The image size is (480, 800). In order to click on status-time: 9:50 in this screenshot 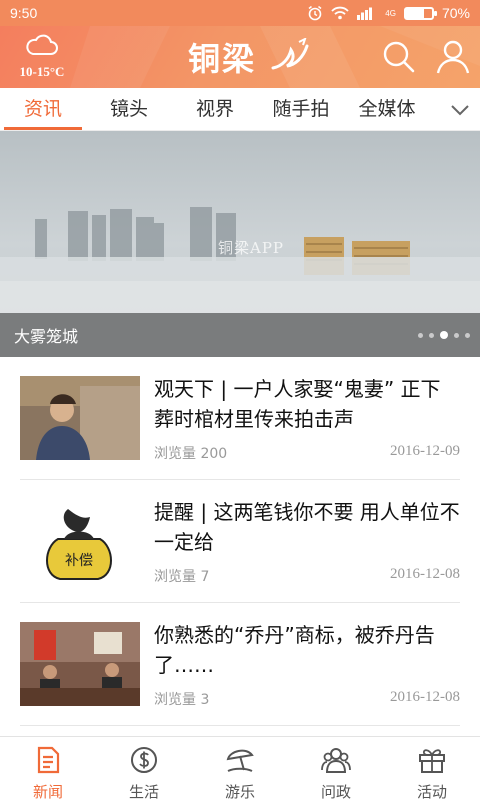, I will do `click(24, 13)`.